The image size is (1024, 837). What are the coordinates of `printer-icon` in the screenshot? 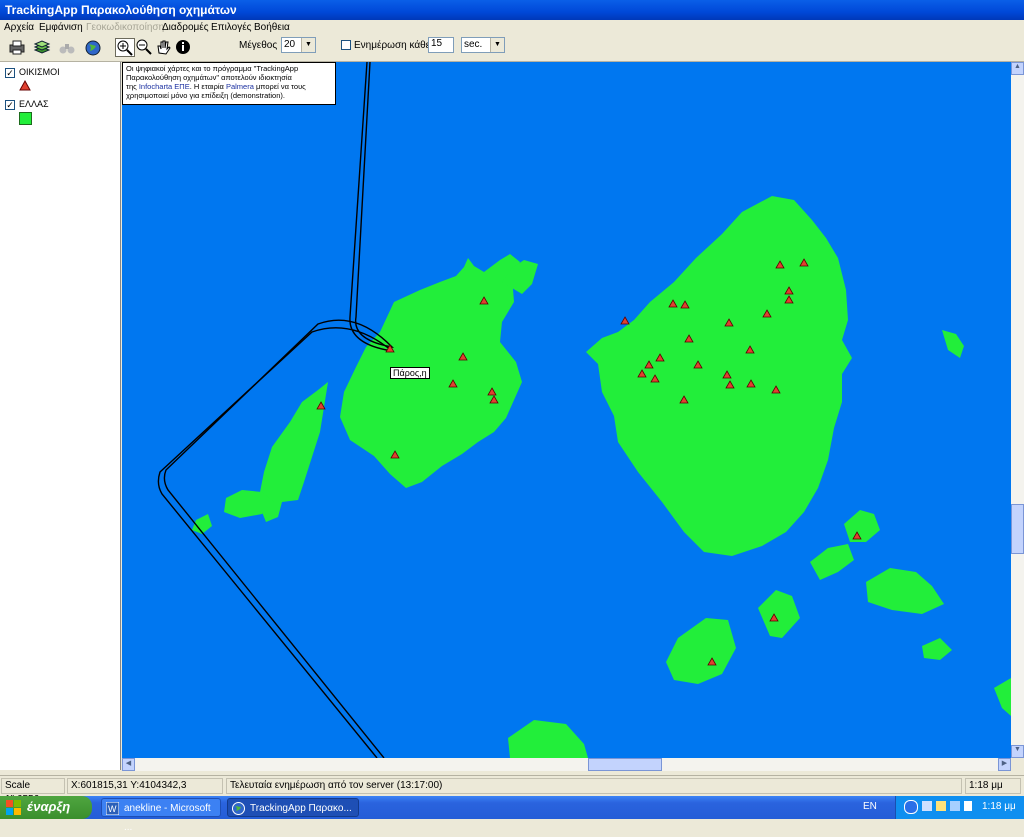 It's located at (17, 47).